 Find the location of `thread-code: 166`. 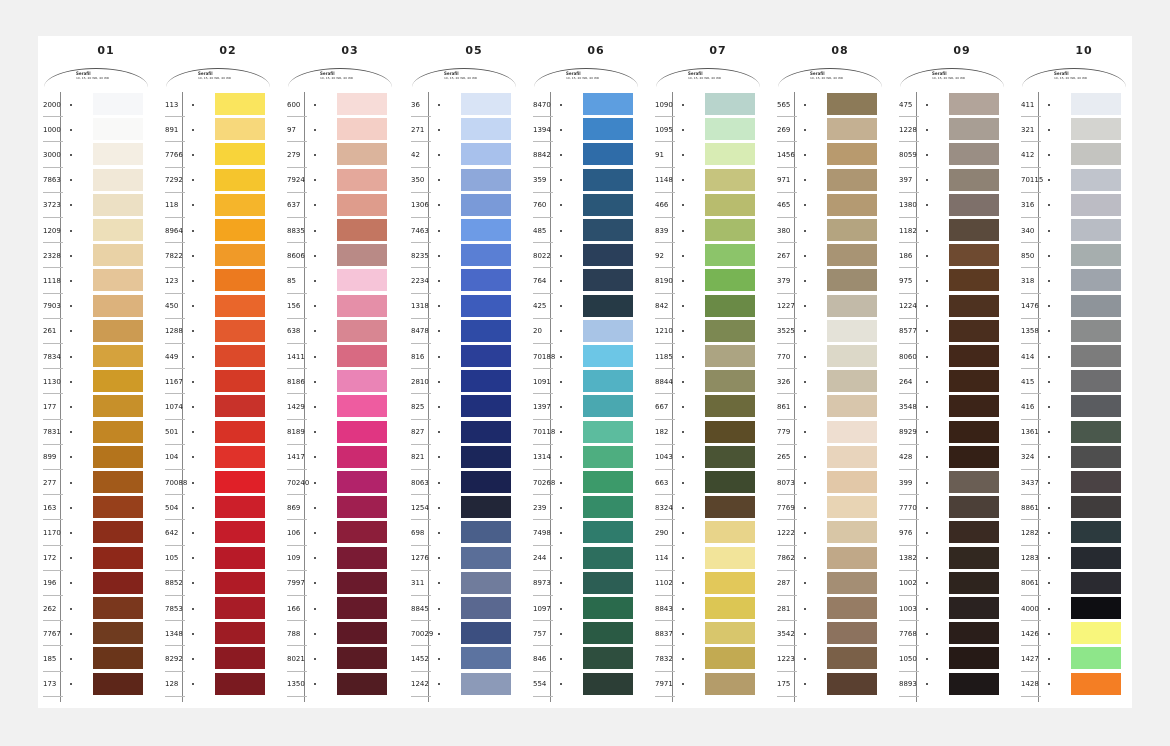

thread-code: 166 is located at coordinates (294, 608).